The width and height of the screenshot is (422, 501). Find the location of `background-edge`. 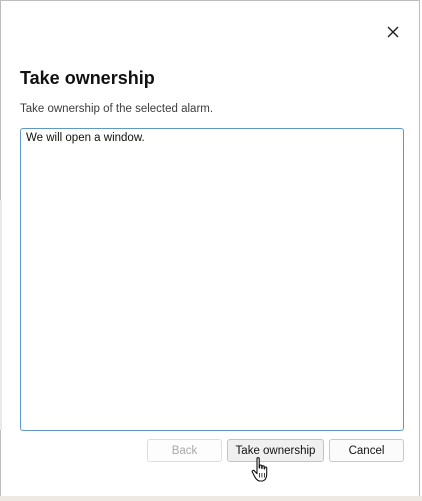

background-edge is located at coordinates (1, 315).